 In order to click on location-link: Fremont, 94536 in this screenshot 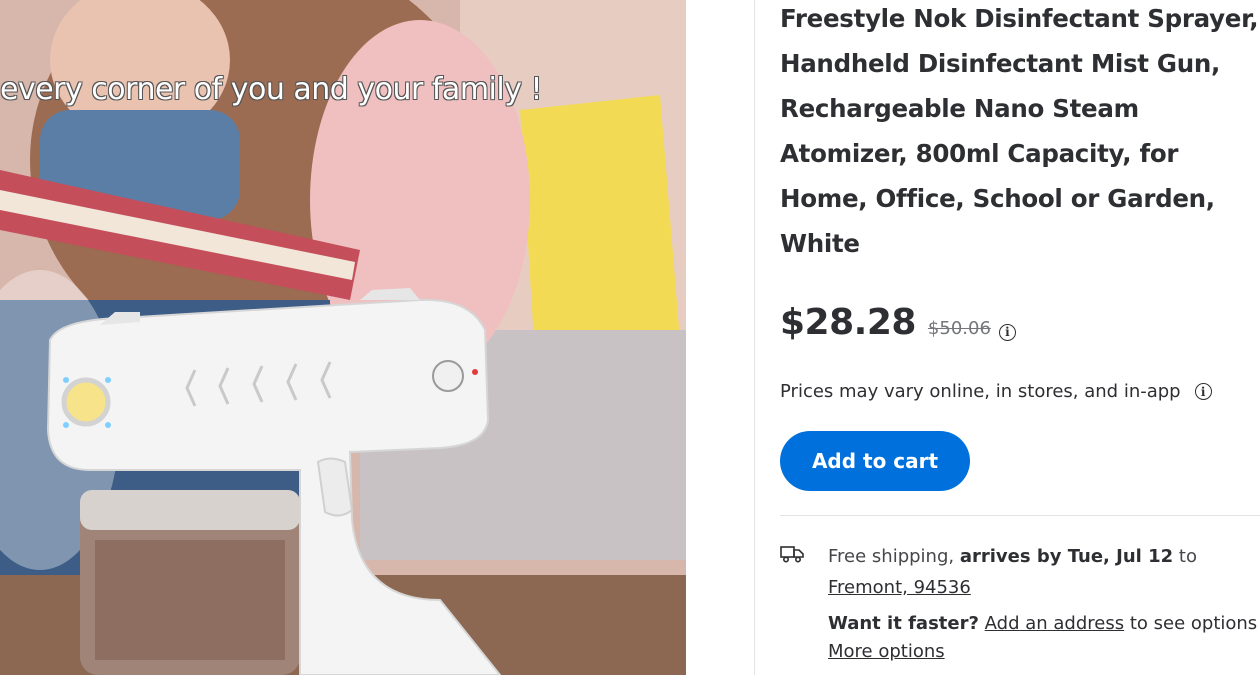, I will do `click(899, 587)`.